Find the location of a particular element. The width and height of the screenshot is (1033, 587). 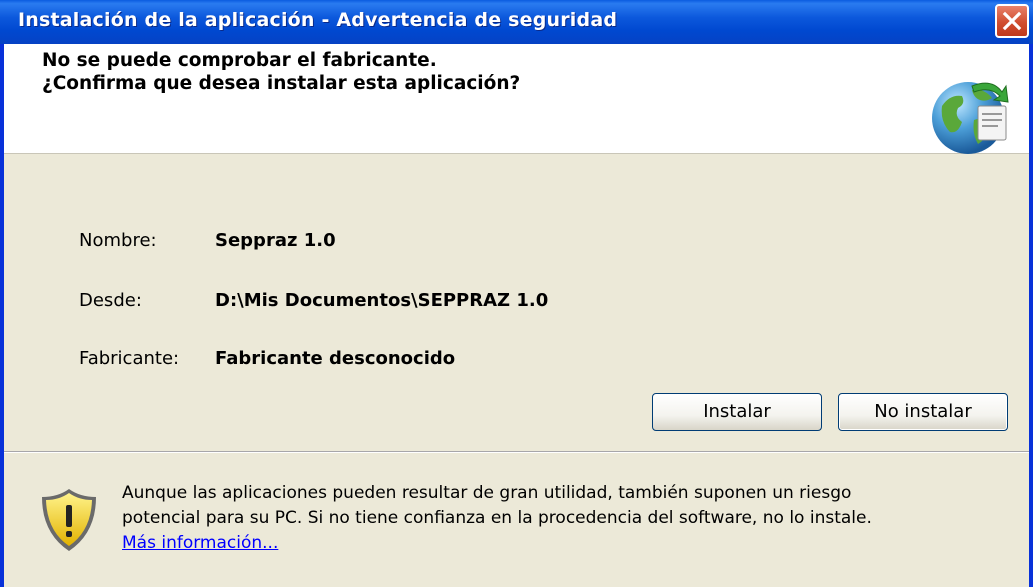

close-button is located at coordinates (1012, 21).